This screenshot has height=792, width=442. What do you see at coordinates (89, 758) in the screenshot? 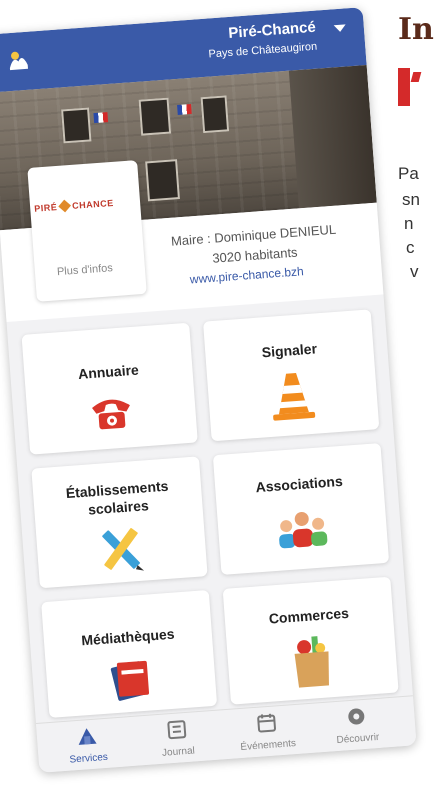
I see `nav-label: Services` at bounding box center [89, 758].